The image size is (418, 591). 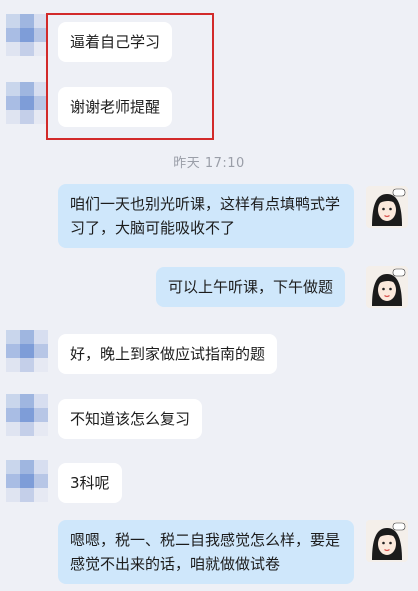 I want to click on timestamp: 昨天 17:10, so click(x=209, y=163).